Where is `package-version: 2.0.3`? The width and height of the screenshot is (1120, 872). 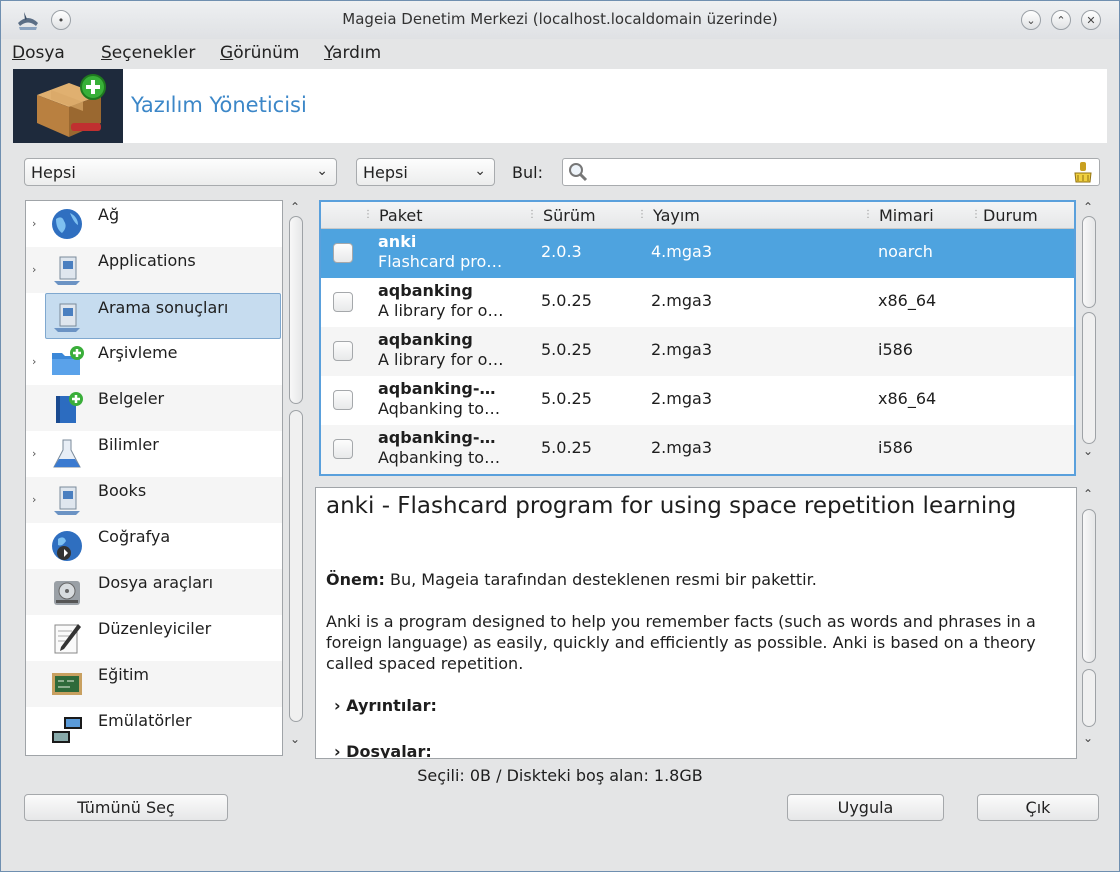 package-version: 2.0.3 is located at coordinates (561, 251).